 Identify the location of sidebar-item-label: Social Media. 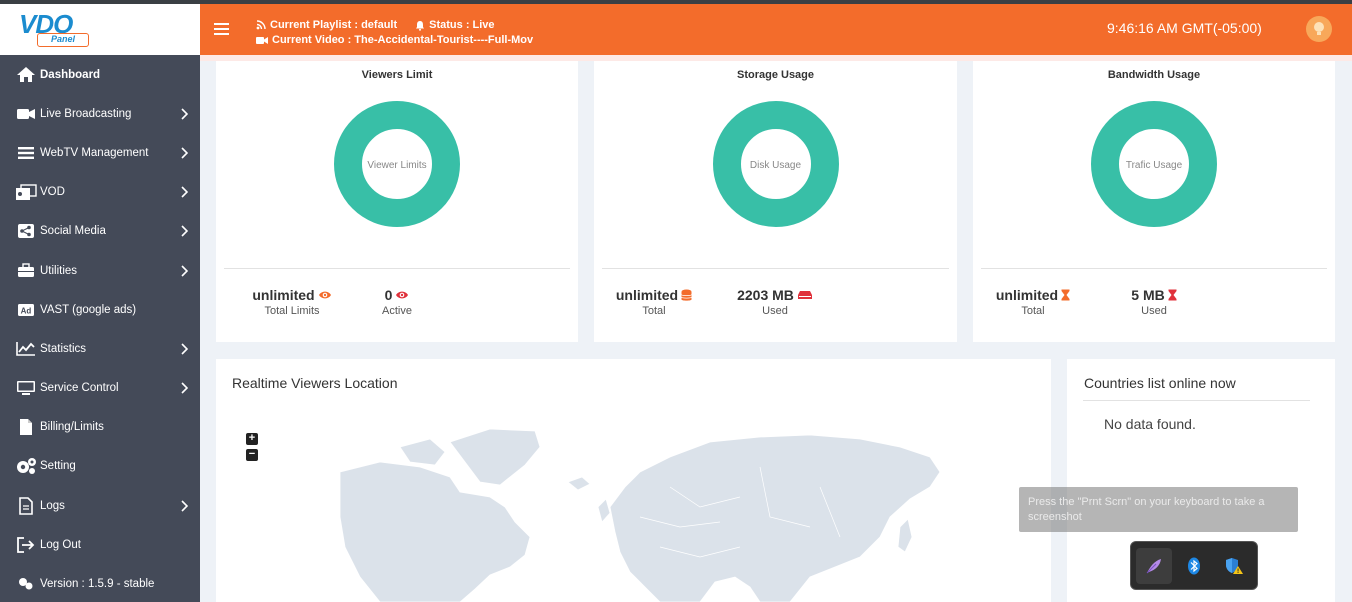
(73, 231).